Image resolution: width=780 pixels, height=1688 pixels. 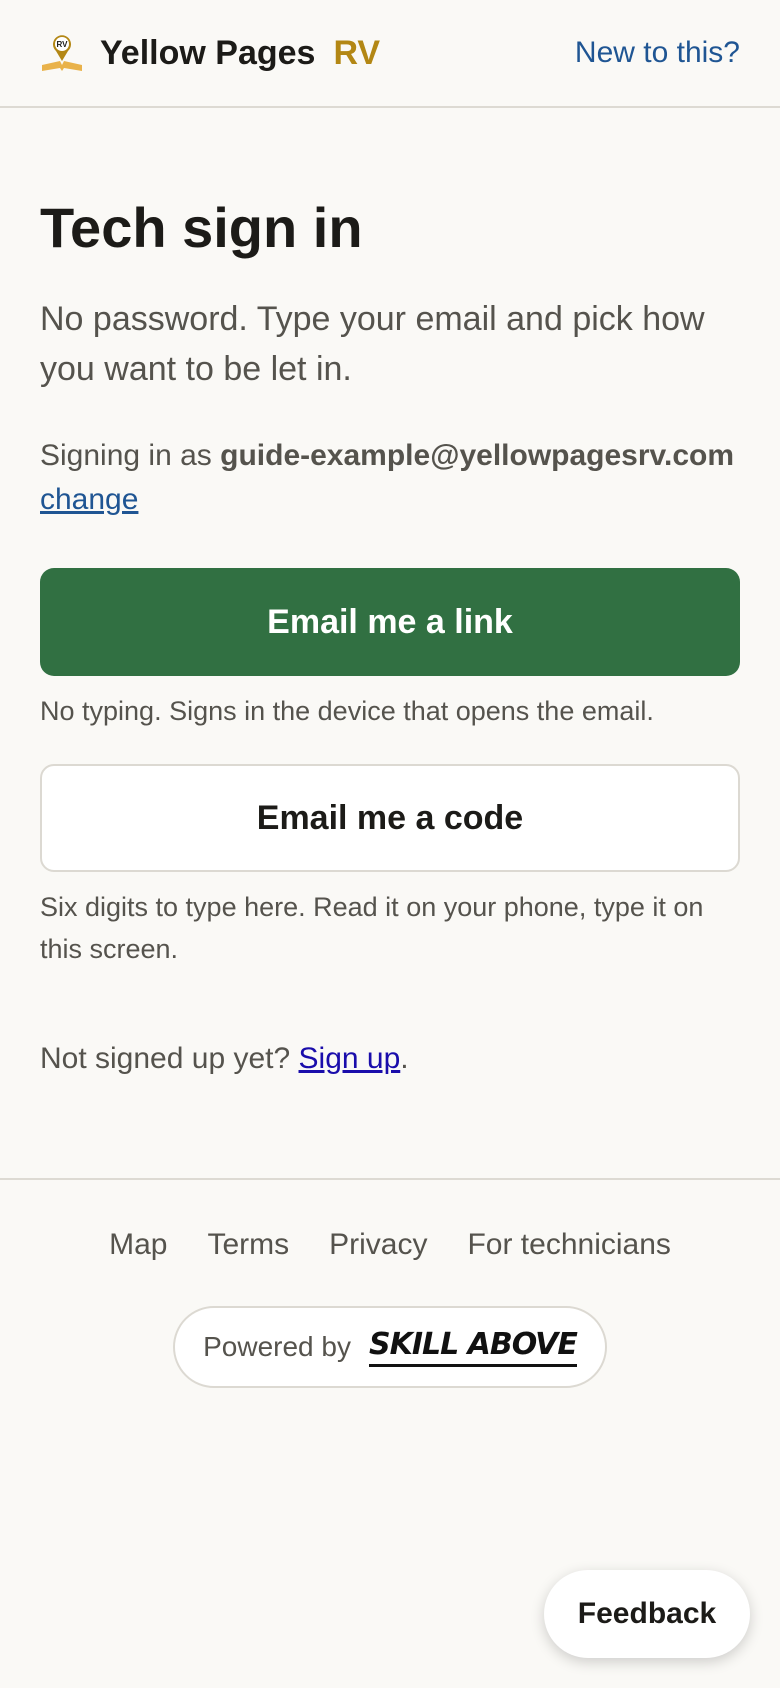 I want to click on rv-pin-book-icon: RV, so click(x=62, y=53).